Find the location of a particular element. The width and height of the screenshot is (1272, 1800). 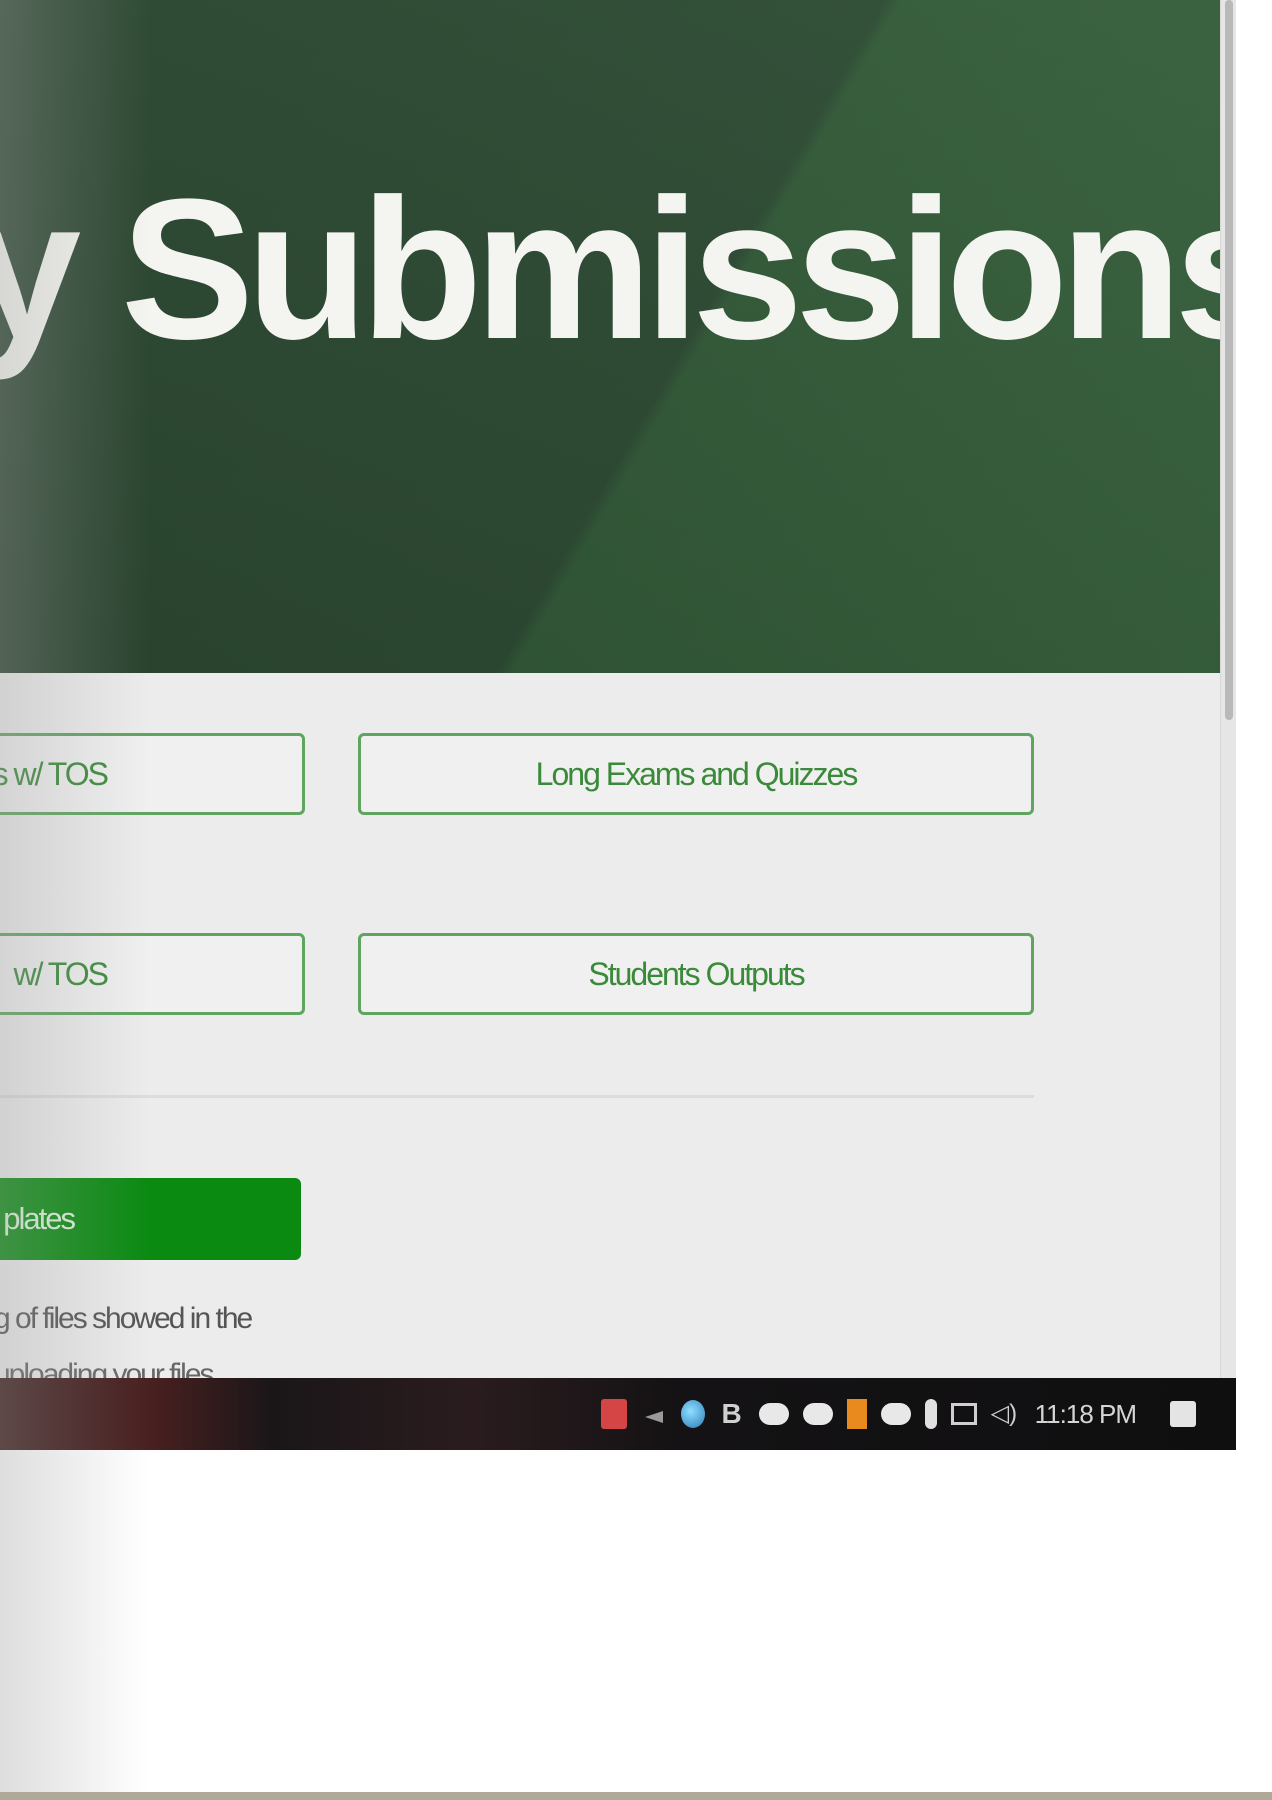

photo-bottom-edge is located at coordinates (636, 1796).